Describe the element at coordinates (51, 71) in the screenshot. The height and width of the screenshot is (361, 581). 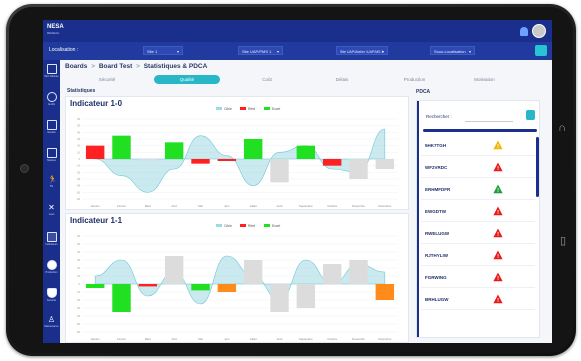
I see `sidebar-item-dashboard: Mon Tableau` at that location.